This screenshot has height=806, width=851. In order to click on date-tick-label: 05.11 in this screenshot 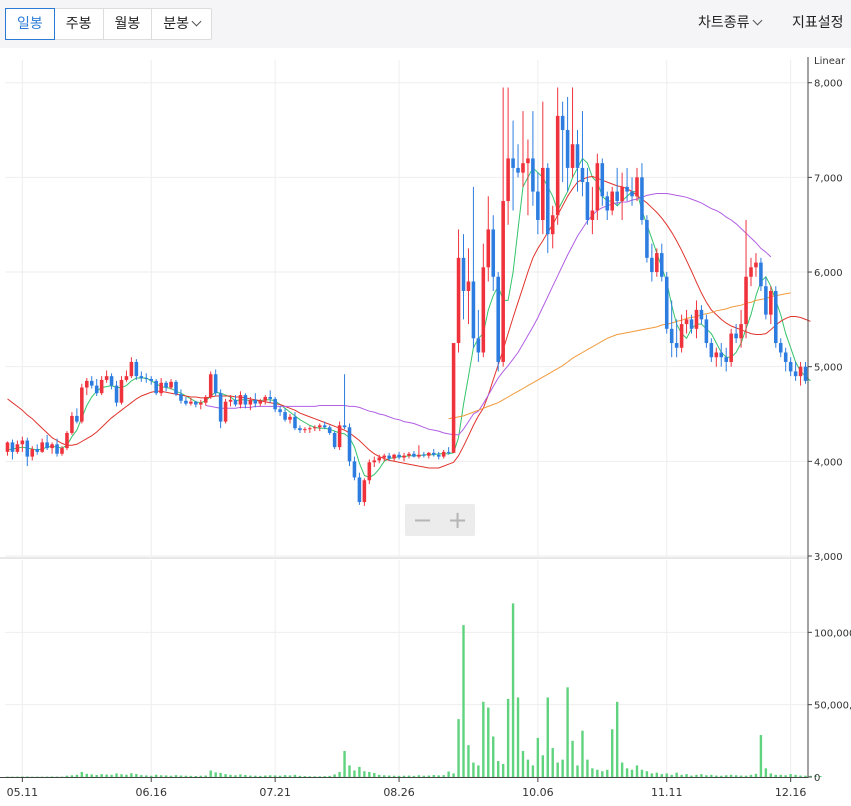, I will do `click(23, 792)`.